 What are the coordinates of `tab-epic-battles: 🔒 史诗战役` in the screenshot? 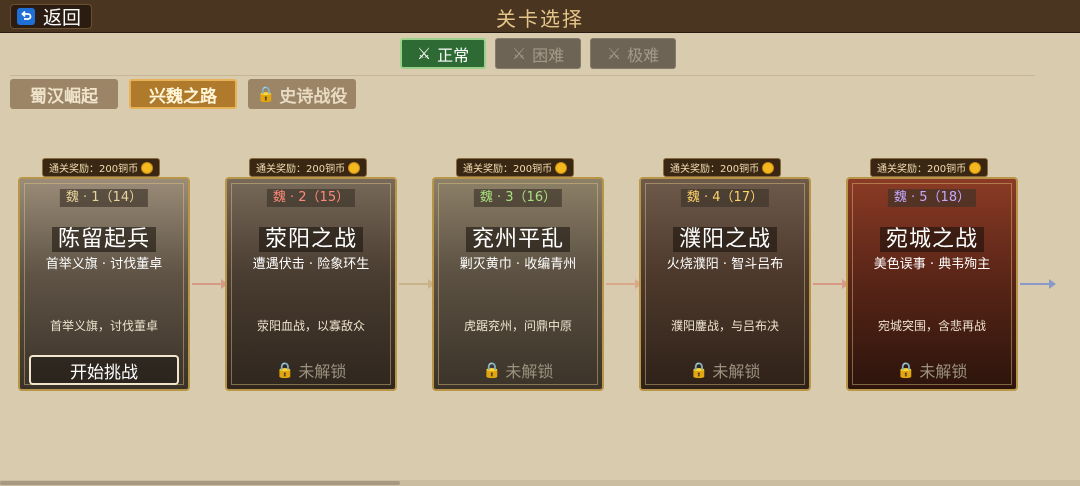 It's located at (302, 94).